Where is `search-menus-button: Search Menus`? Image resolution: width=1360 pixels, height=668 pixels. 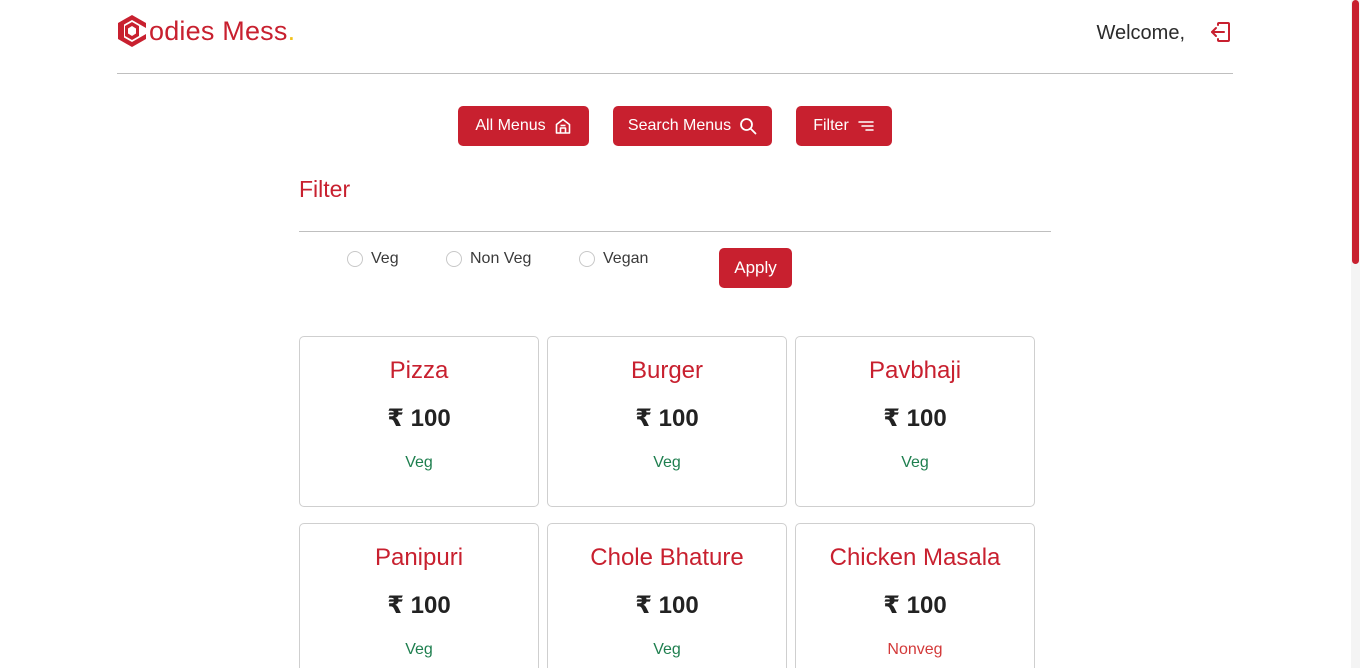 search-menus-button: Search Menus is located at coordinates (692, 126).